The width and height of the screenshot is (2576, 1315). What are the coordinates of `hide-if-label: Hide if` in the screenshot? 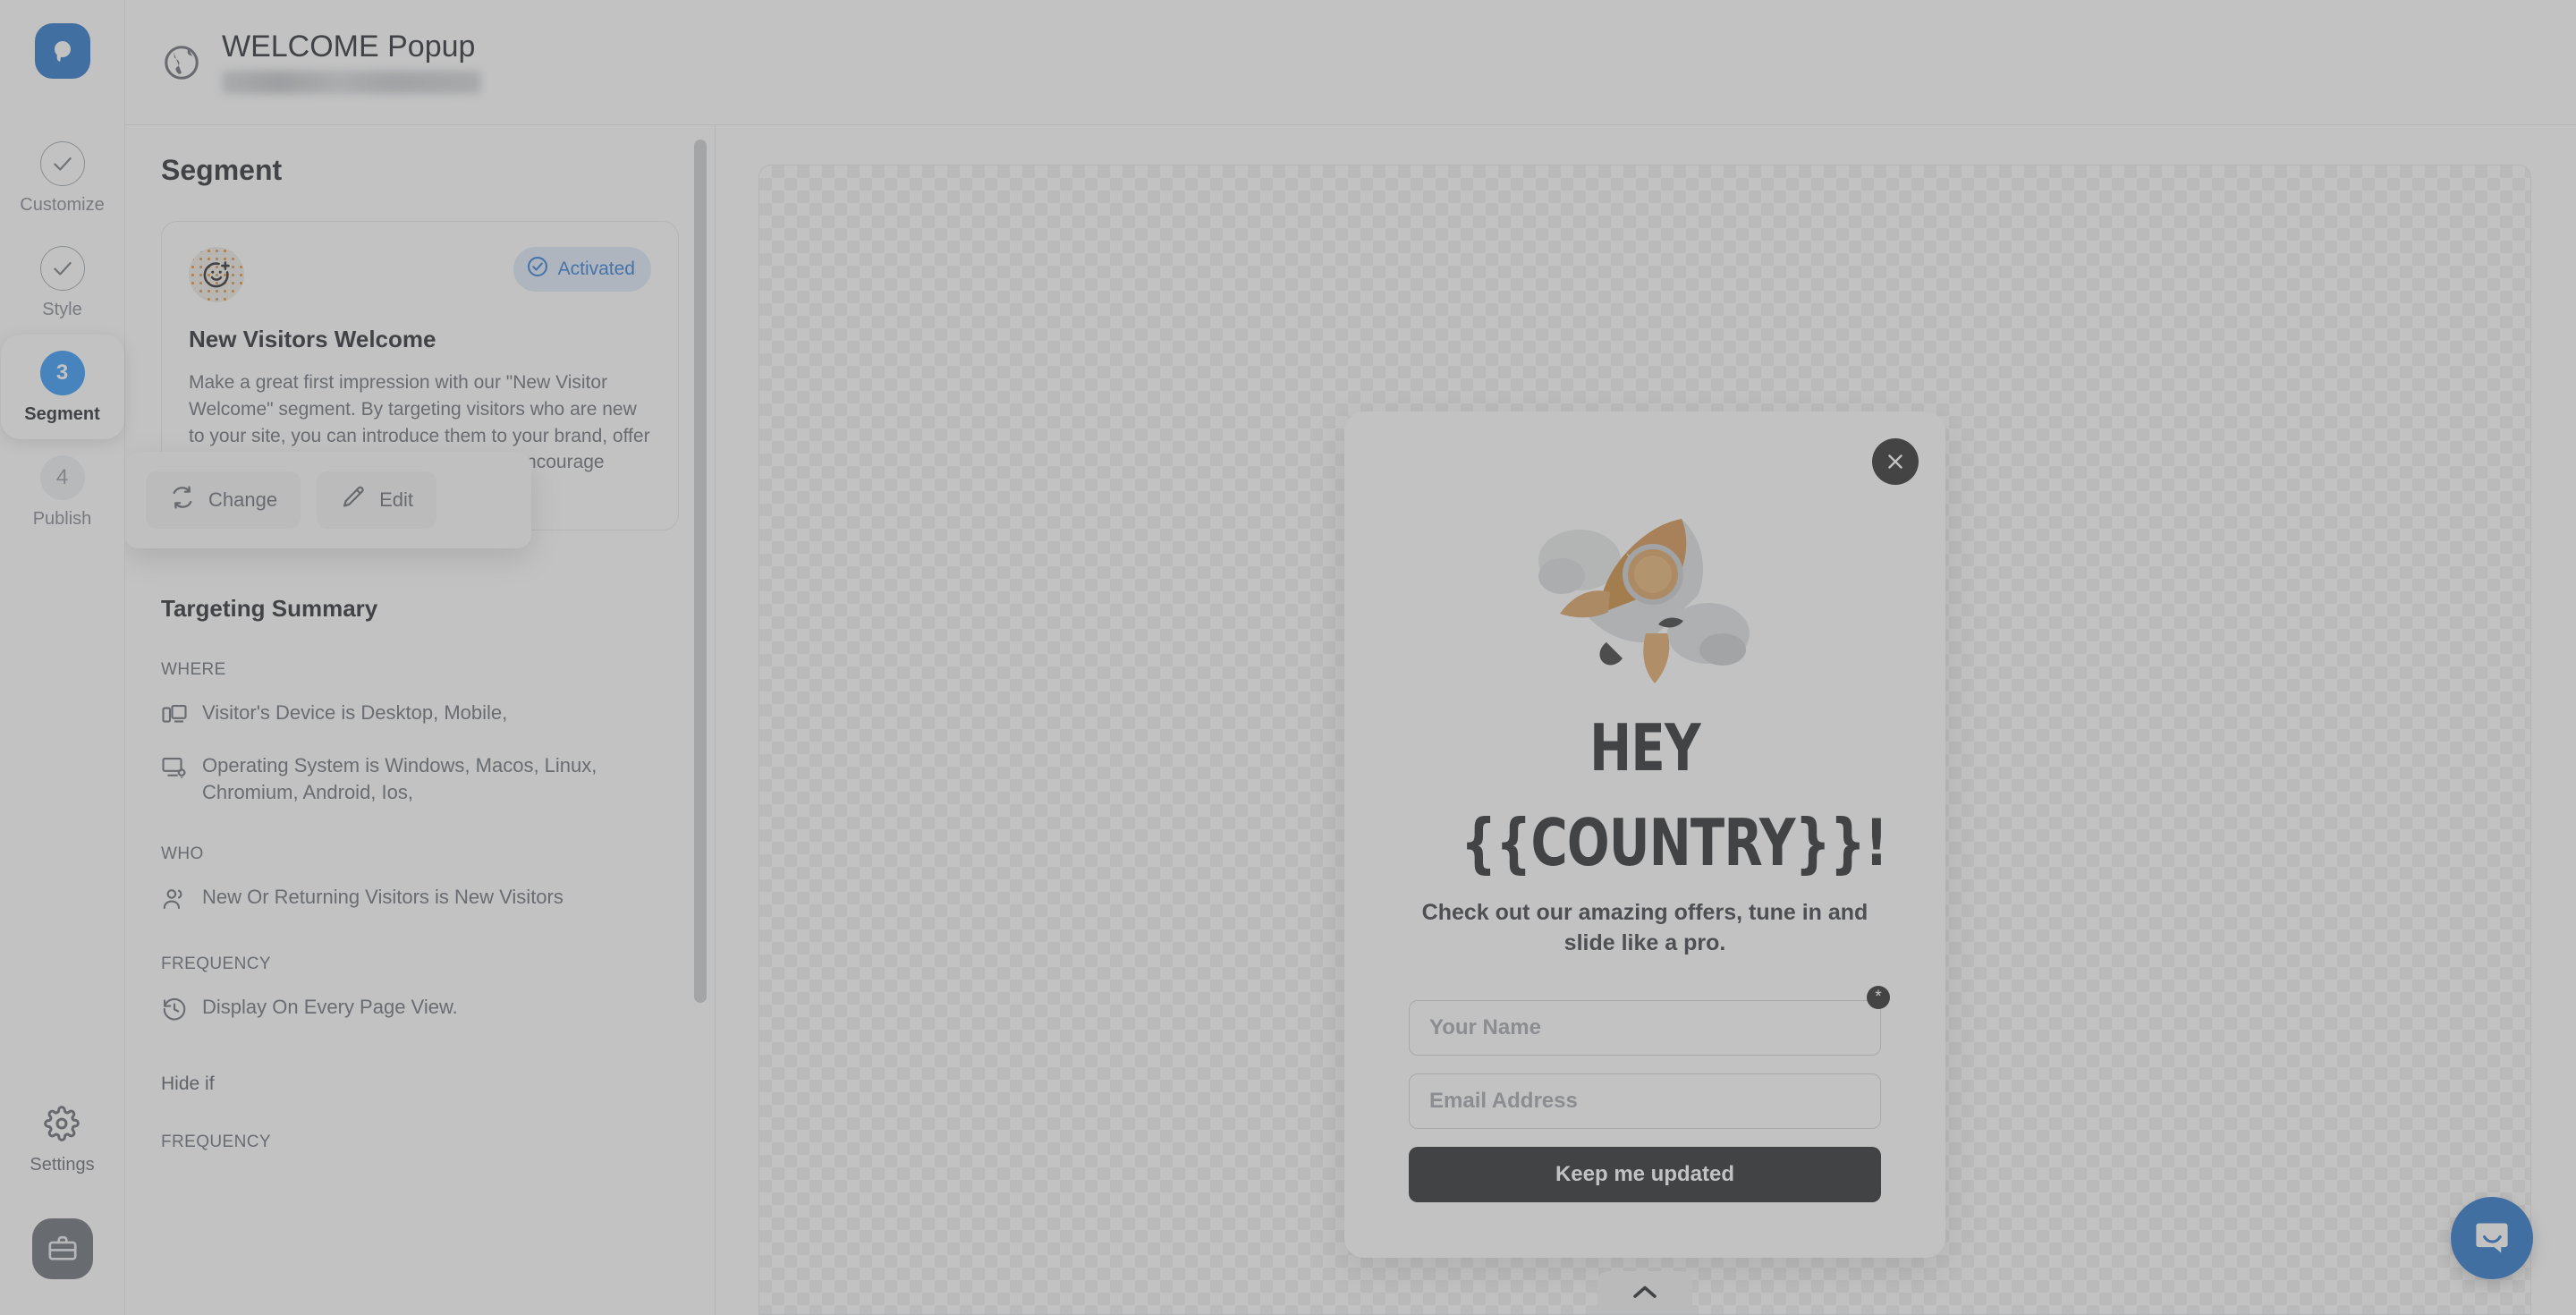 It's located at (188, 1083).